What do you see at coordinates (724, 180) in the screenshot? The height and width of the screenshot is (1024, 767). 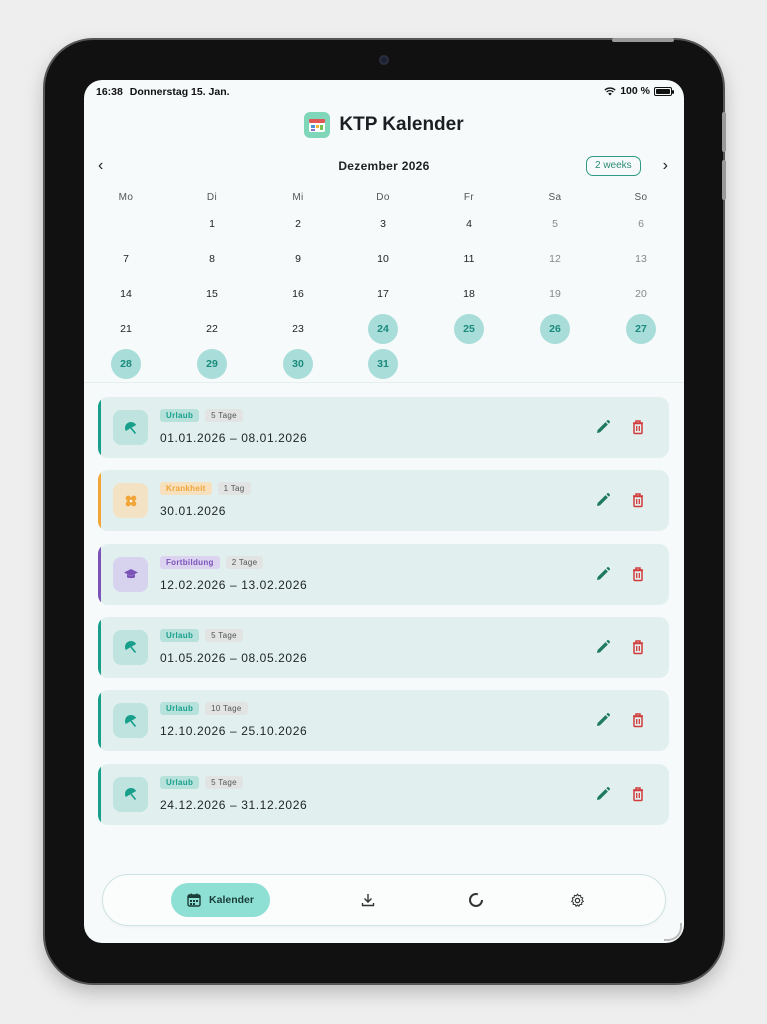 I see `volume-down-button` at bounding box center [724, 180].